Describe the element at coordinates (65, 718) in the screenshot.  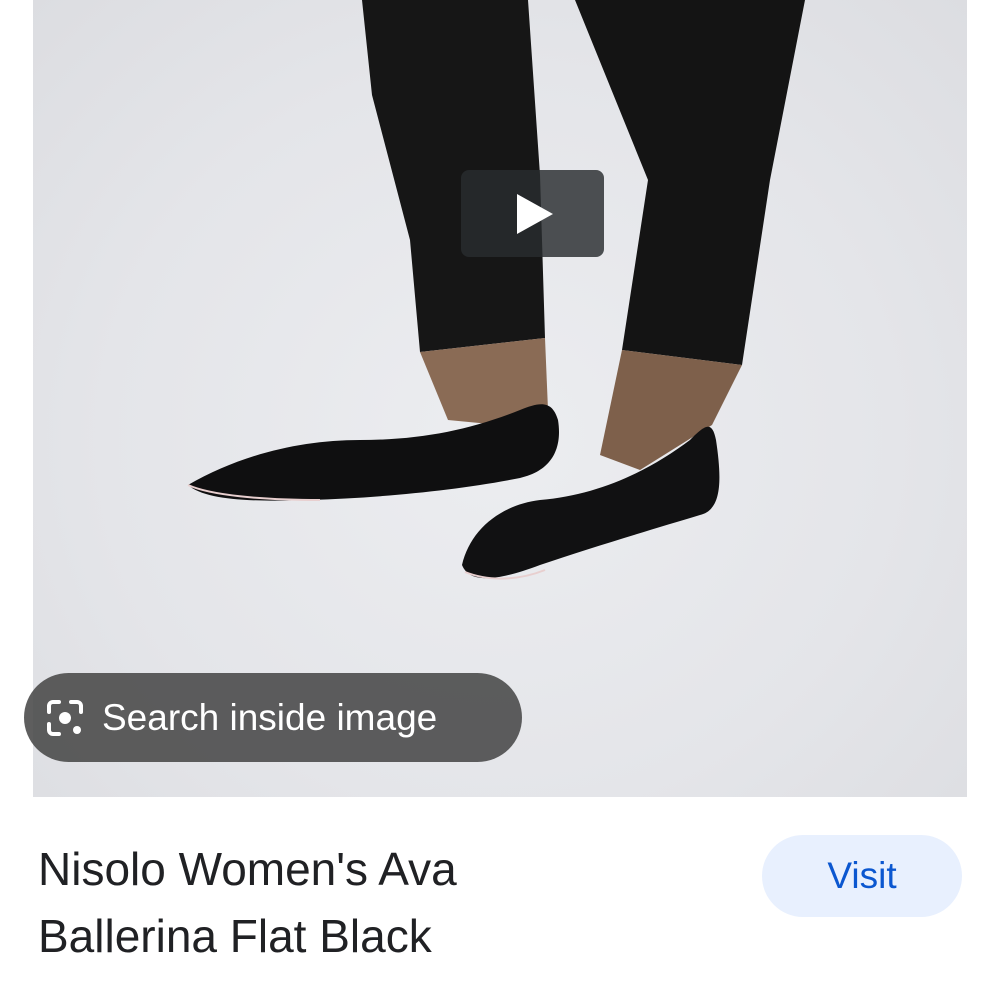
I see `lens-icon` at that location.